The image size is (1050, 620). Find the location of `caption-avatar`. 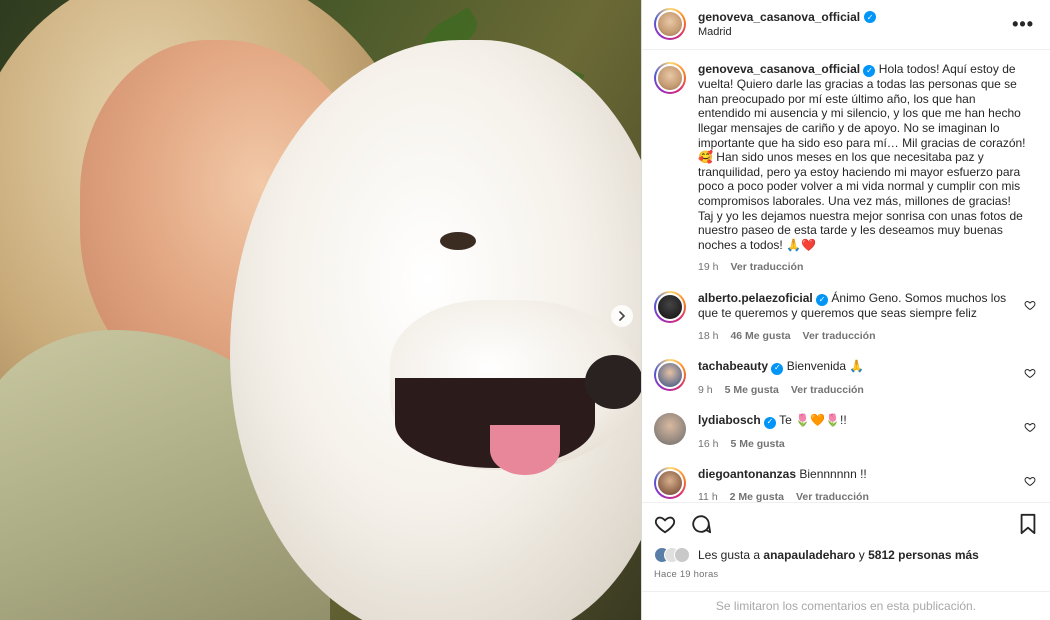

caption-avatar is located at coordinates (670, 77).